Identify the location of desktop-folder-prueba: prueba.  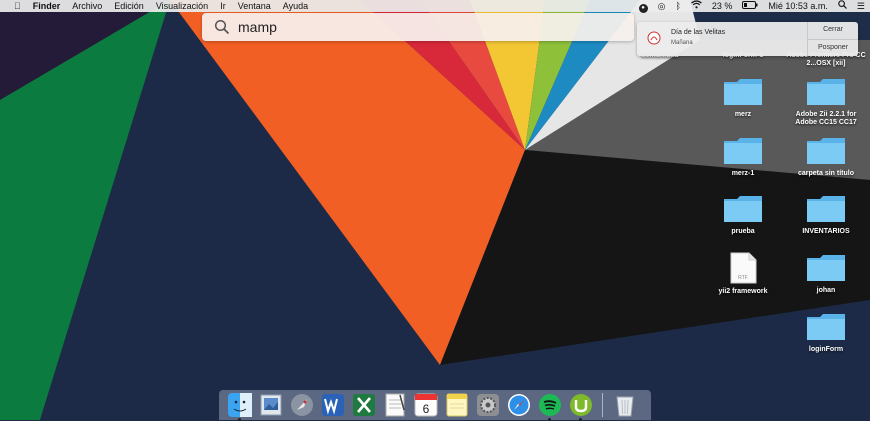
(743, 215).